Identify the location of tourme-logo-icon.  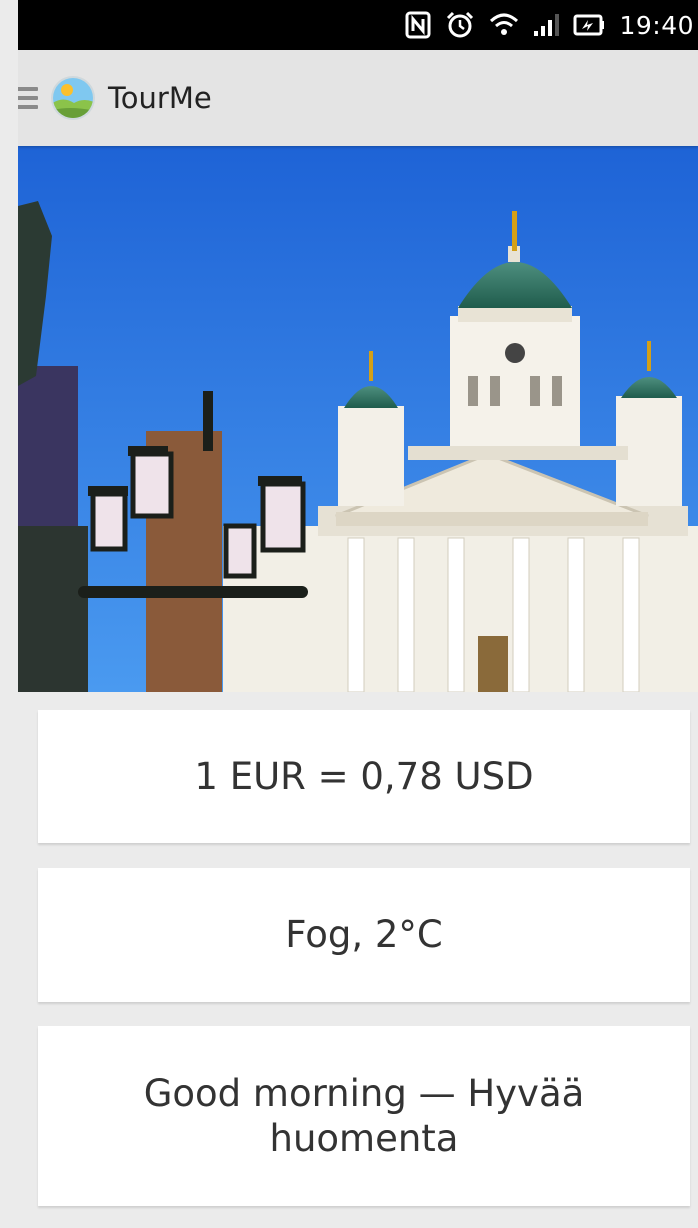
(73, 98).